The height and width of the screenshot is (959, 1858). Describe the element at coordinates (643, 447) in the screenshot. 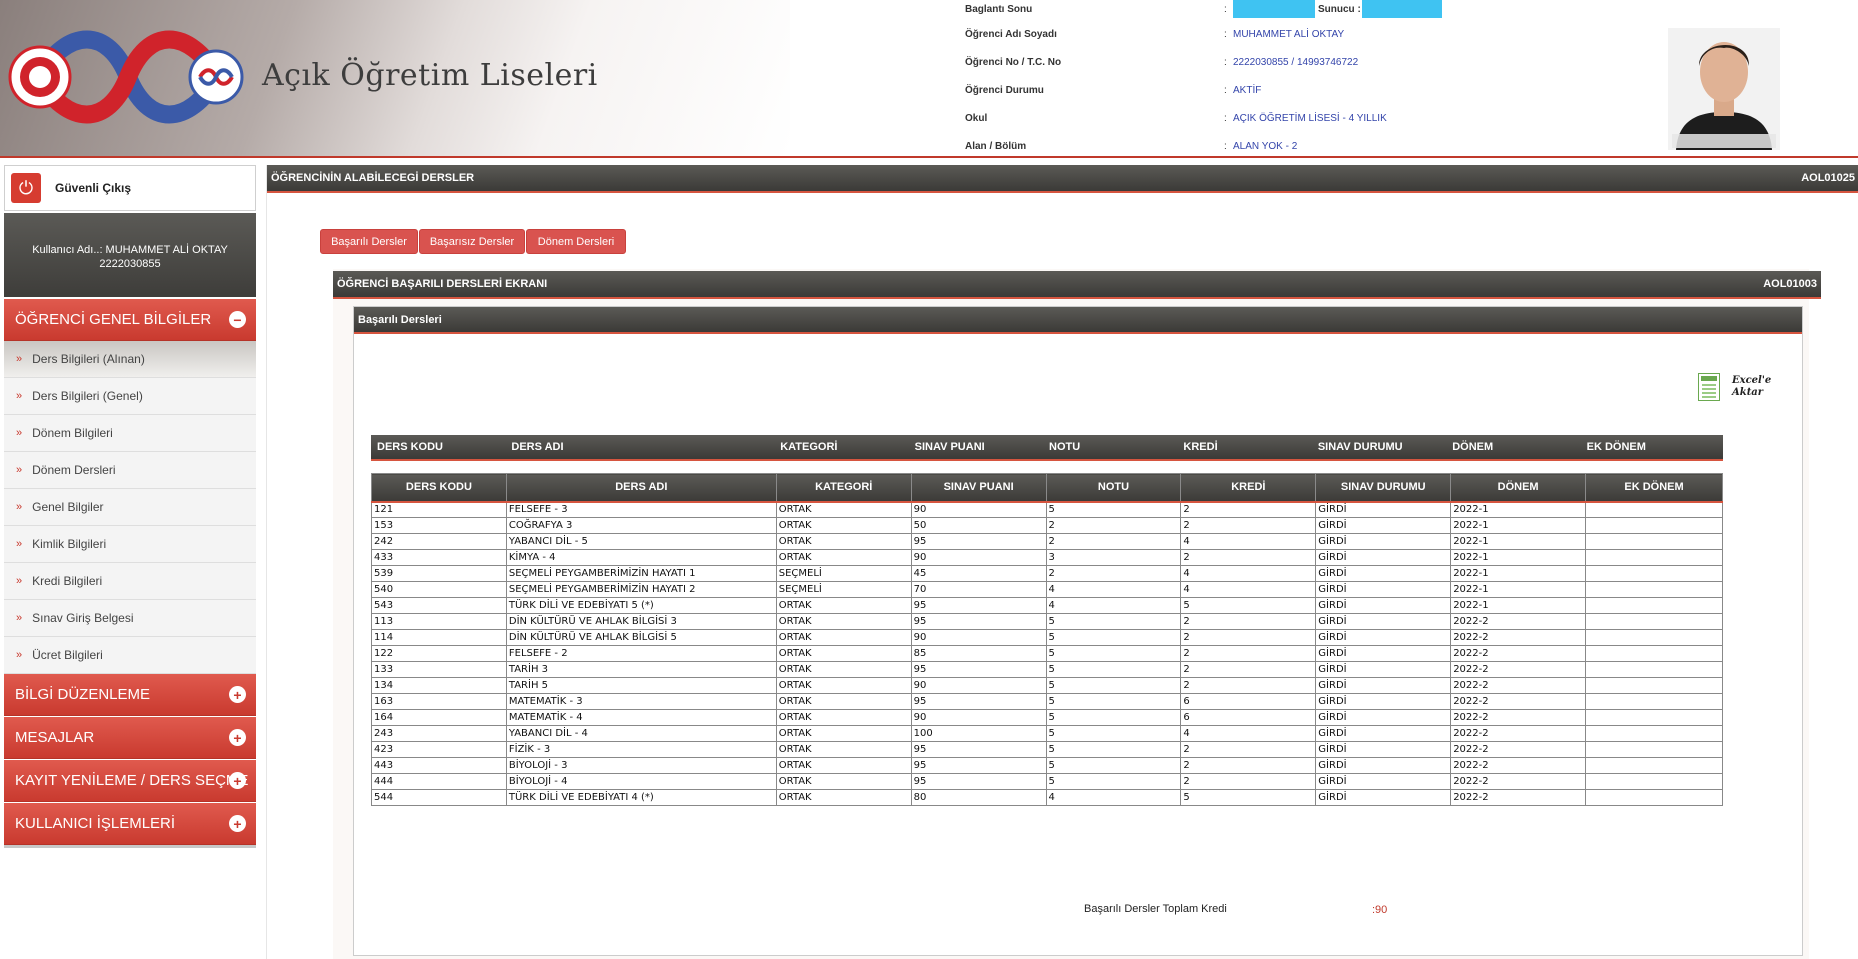

I see `strip-col-ders-adi: DERS ADI` at that location.